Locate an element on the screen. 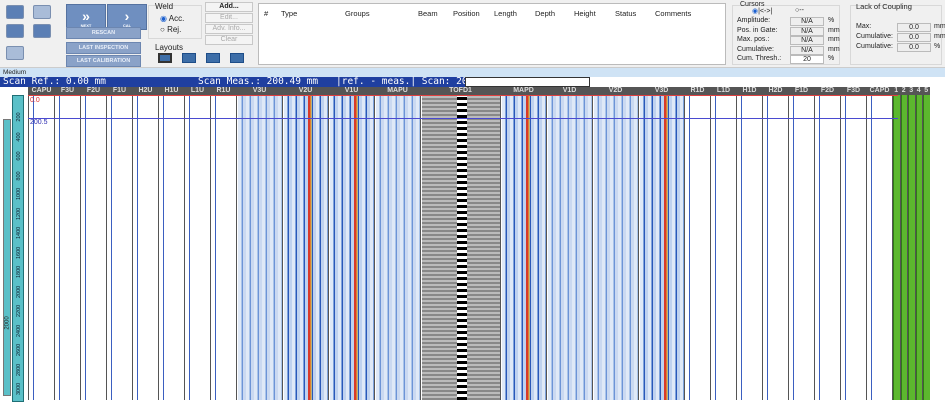 This screenshot has width=945, height=406. channel-1: 1 is located at coordinates (896, 243).